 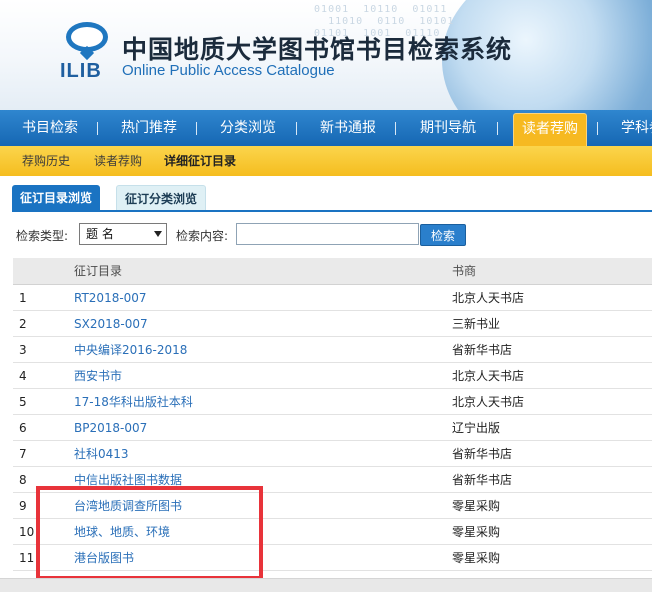 I want to click on ilib-logo: ILIB, so click(x=87, y=52).